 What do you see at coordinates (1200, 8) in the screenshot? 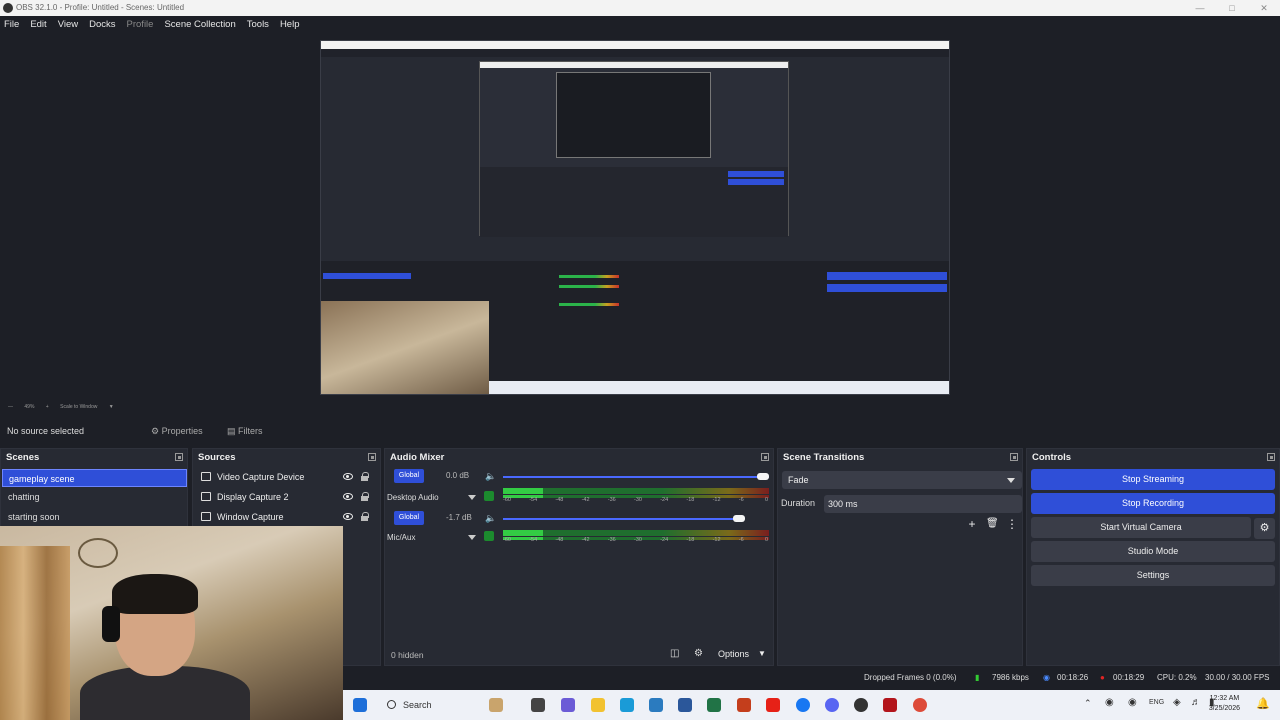
I see `minimize-button: —` at bounding box center [1200, 8].